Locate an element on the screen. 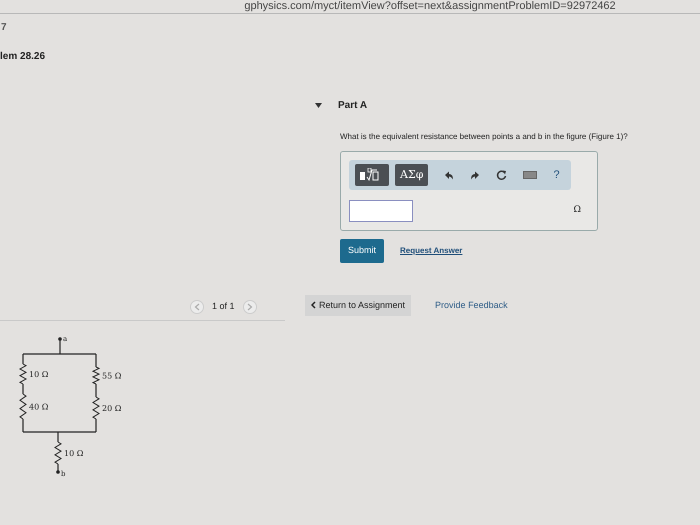 The image size is (700, 525). undo-button is located at coordinates (449, 175).